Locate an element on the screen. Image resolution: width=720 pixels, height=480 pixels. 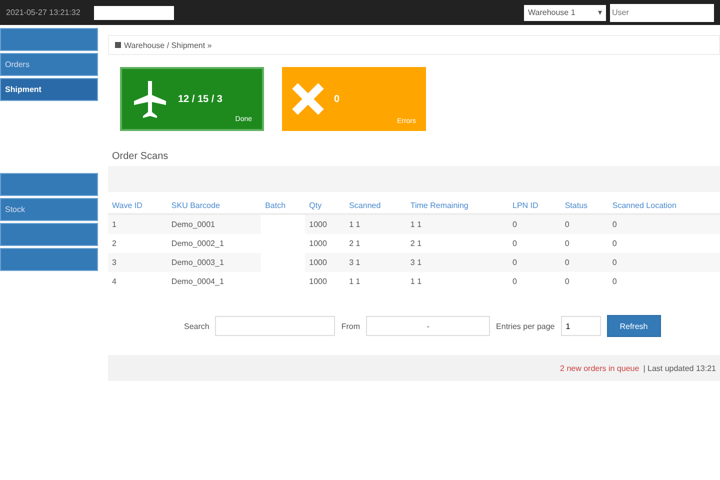
breadcrumb: Warehouse / Shipment » is located at coordinates (168, 45).